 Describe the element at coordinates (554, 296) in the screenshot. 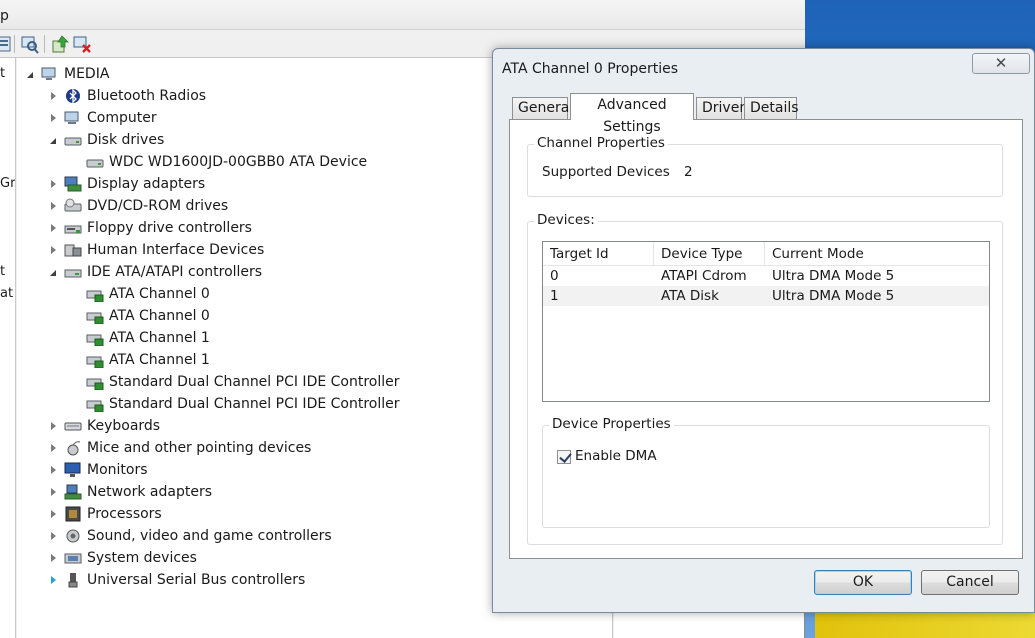

I see `cell-target-id: 1` at that location.